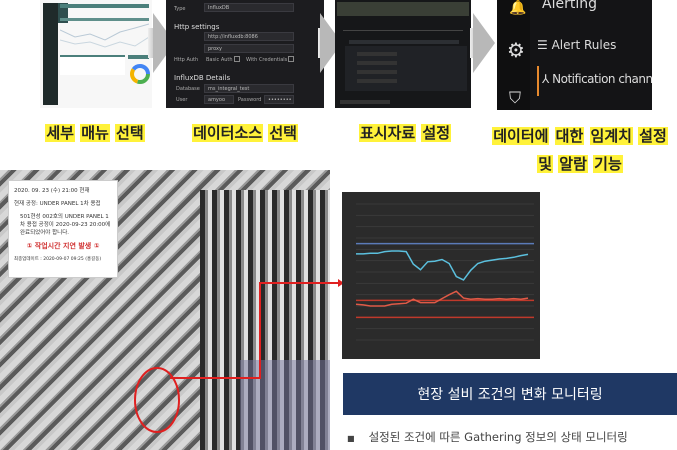 The height and width of the screenshot is (450, 677). Describe the element at coordinates (405, 133) in the screenshot. I see `caption-step-3: 표시자료 설정` at that location.